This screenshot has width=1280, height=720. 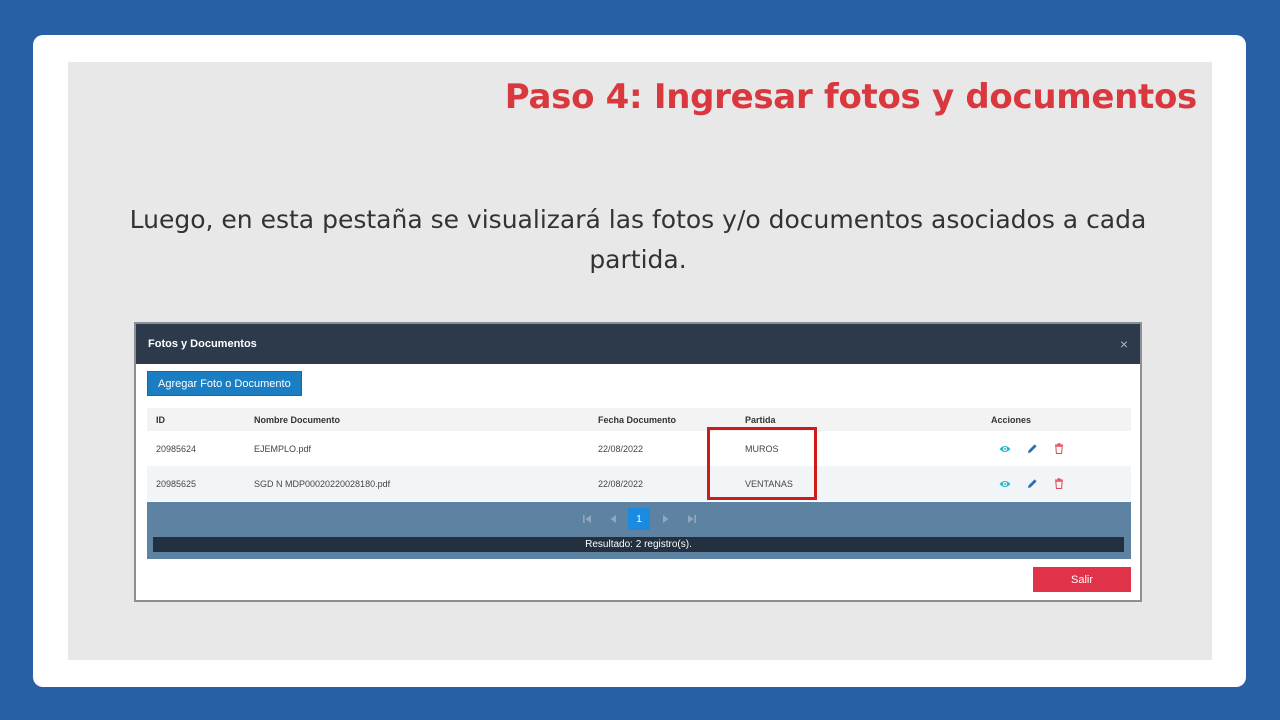 I want to click on close-icon: ×, so click(x=1124, y=344).